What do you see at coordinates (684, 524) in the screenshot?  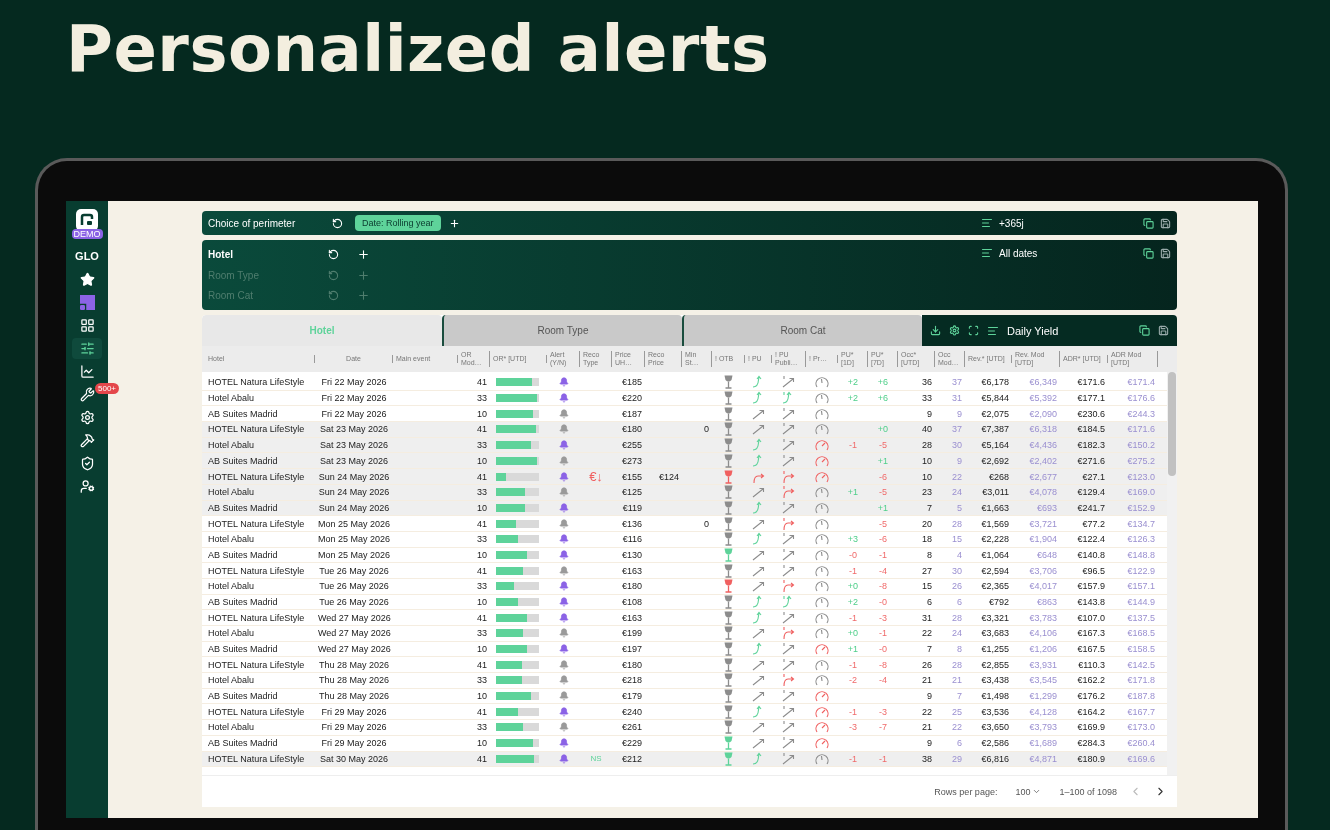 I see `table-row: HOTEL Natura LifeStyle Mon 25 May 2026 41 €136 0 -5 20 28 €1,569 €3,721 €77.2 €134.7` at bounding box center [684, 524].